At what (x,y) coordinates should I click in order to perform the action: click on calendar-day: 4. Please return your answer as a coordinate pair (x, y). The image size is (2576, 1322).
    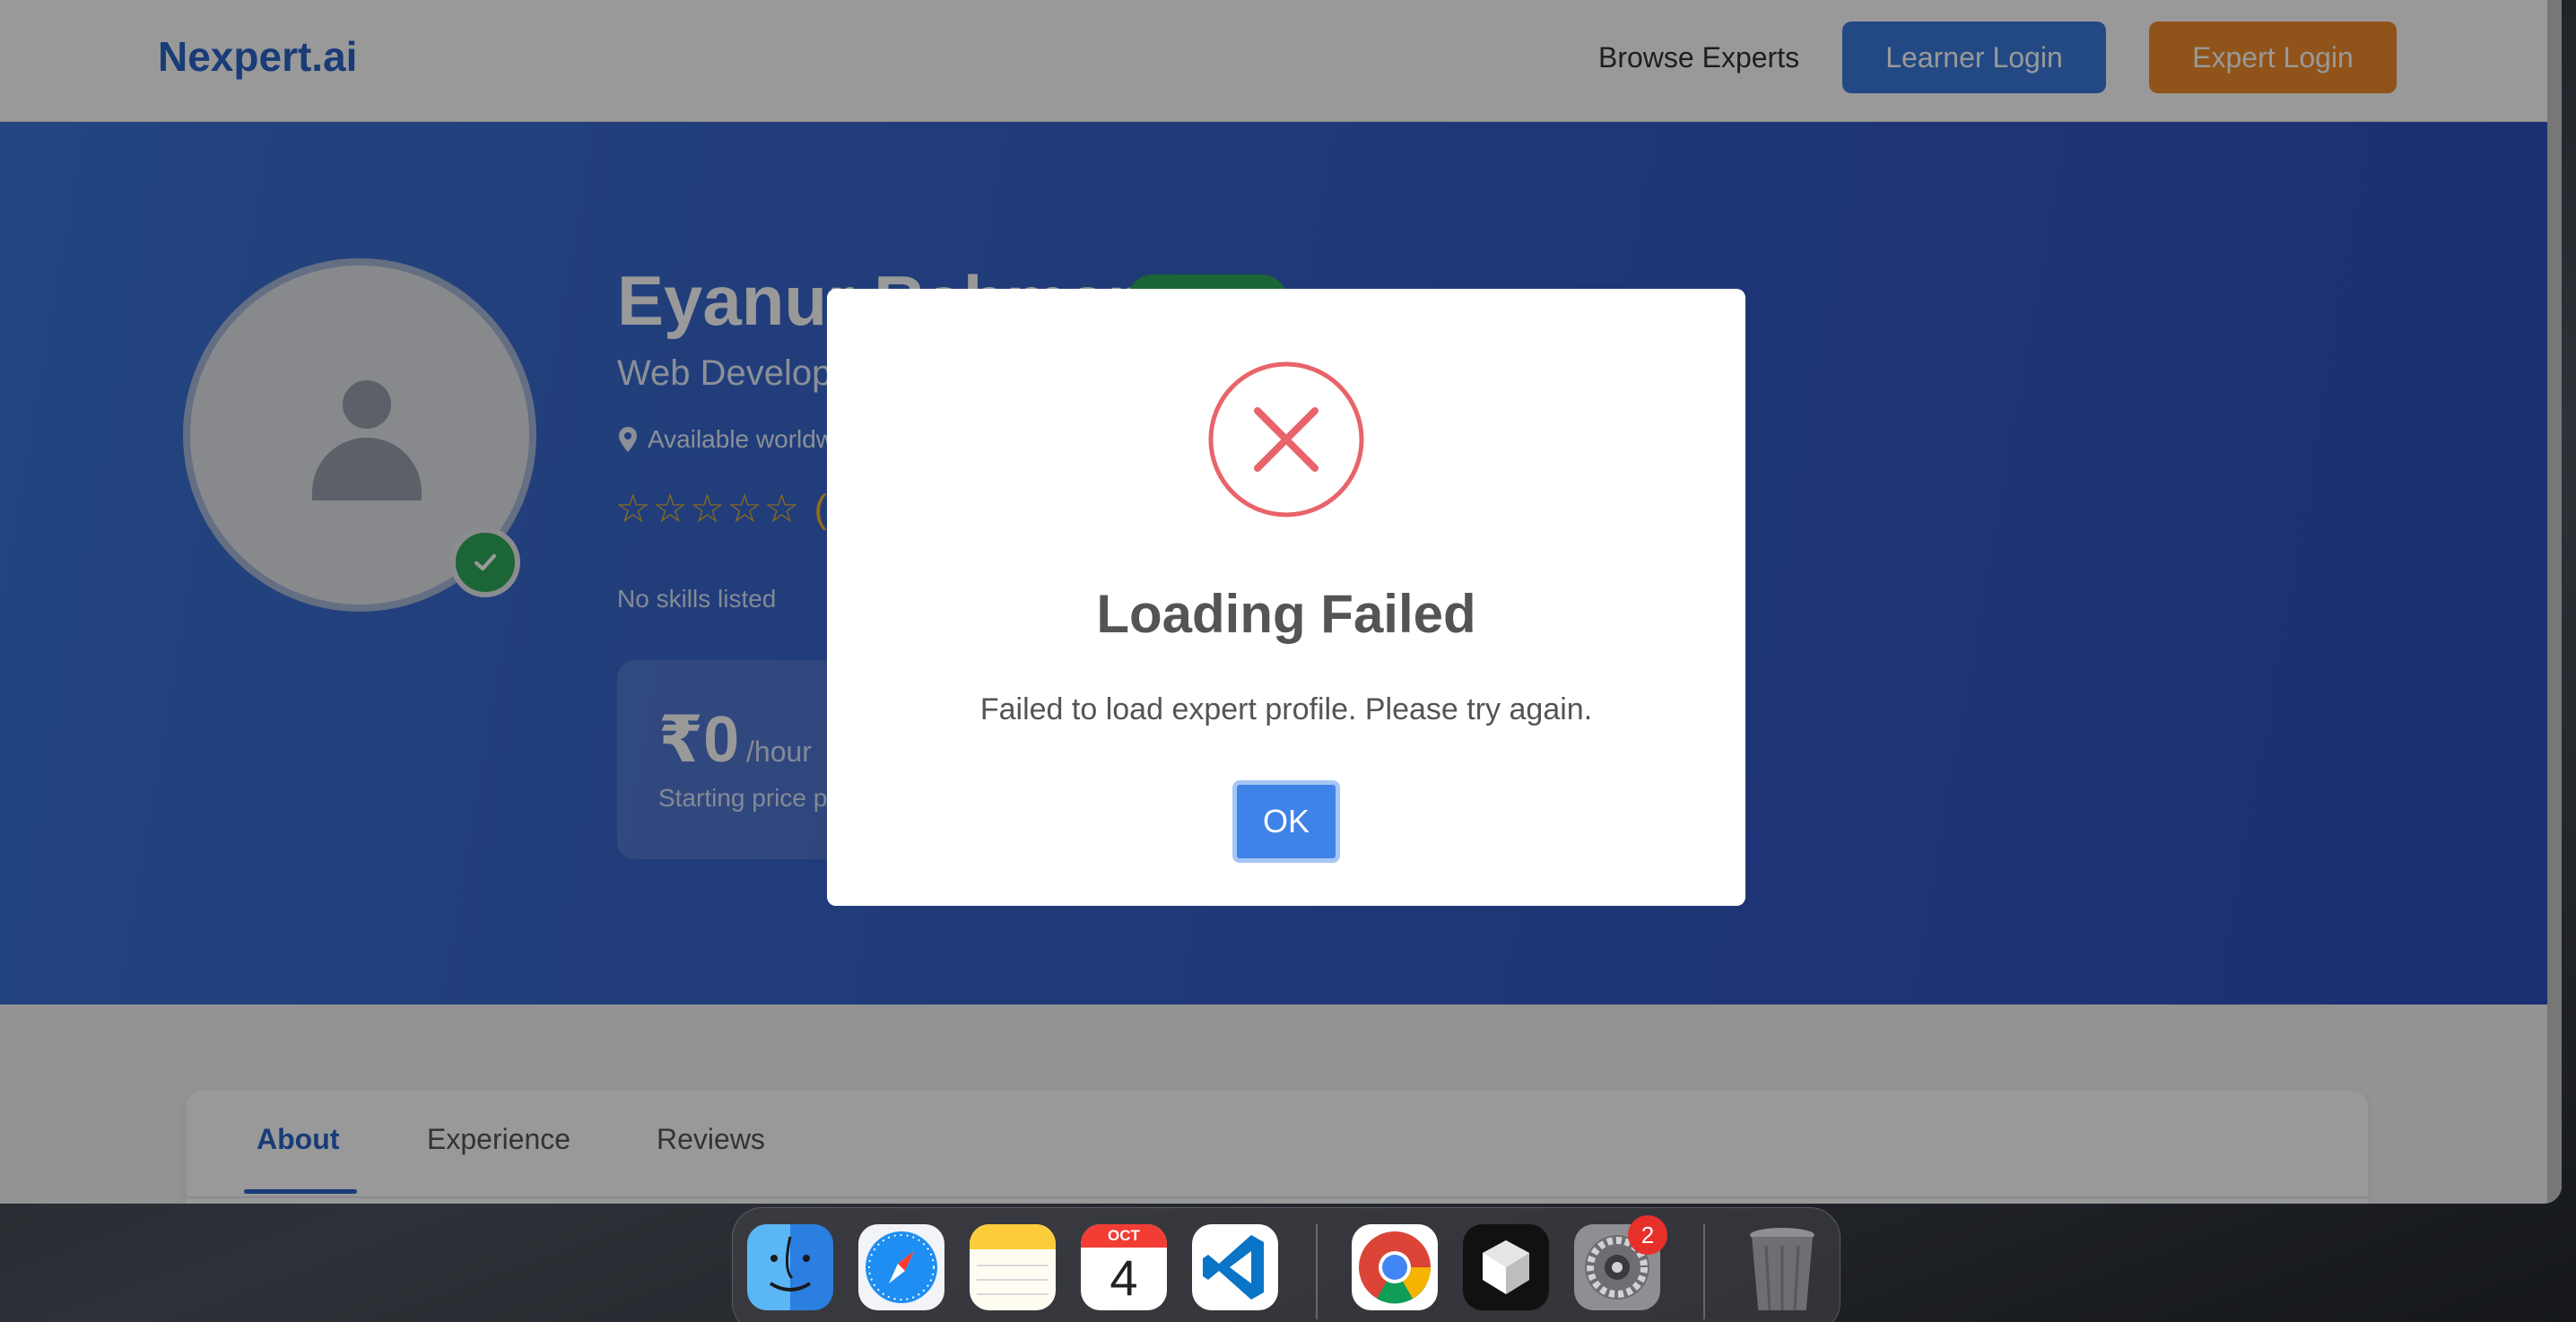
    Looking at the image, I should click on (1124, 1277).